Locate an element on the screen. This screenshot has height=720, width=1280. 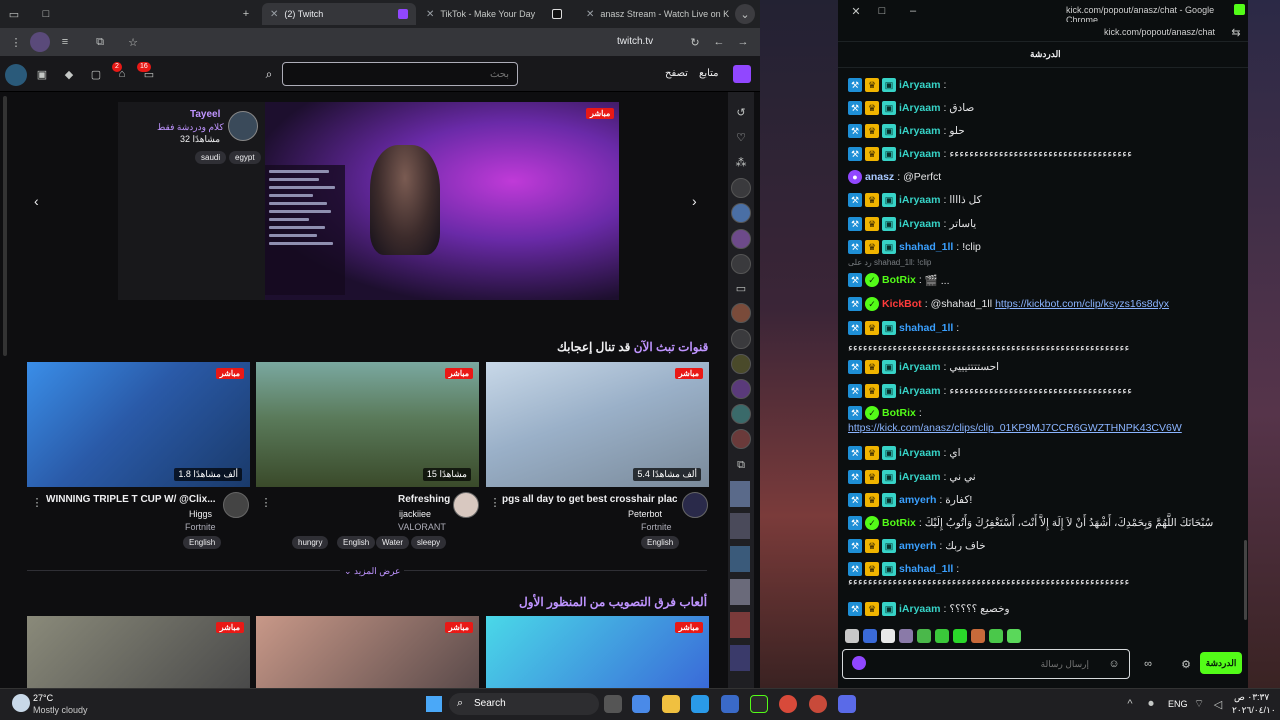
tab-kick: ✕ anasz Stream - Watch Live on K is located at coordinates (654, 14).